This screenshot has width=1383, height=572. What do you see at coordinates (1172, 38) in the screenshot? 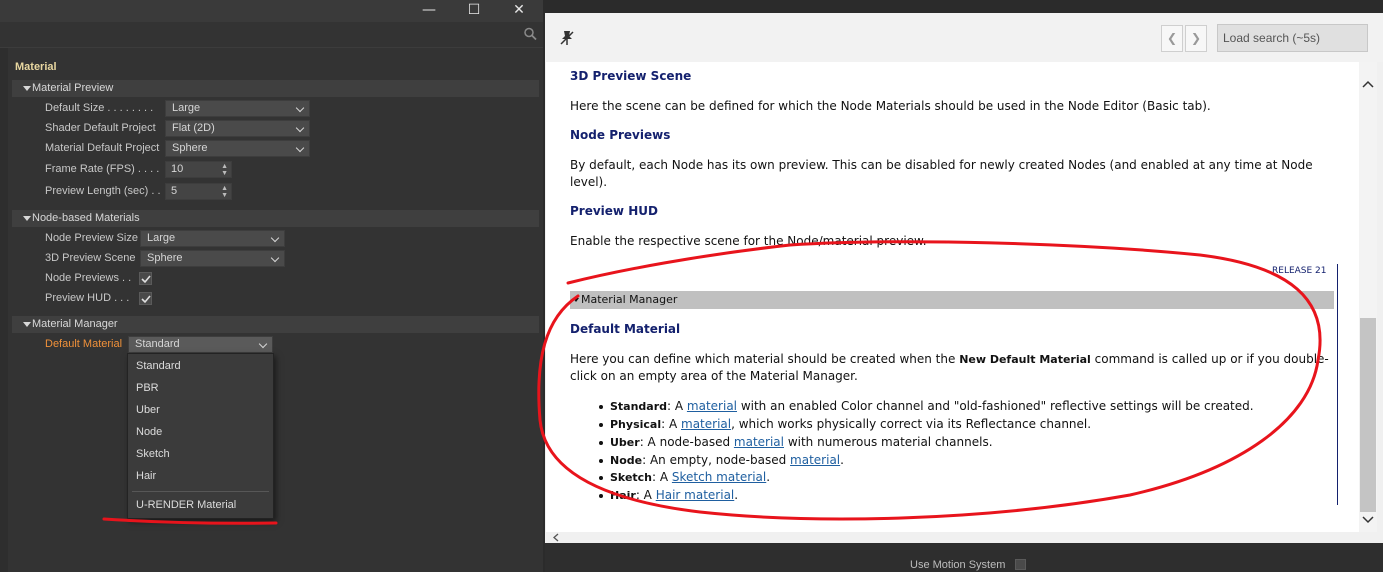
I see `nav-back-button: ❮` at bounding box center [1172, 38].